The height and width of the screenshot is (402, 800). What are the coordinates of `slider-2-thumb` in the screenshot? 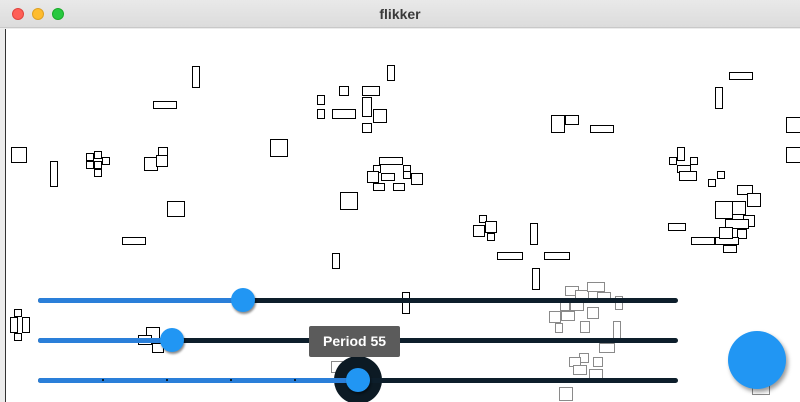 It's located at (172, 340).